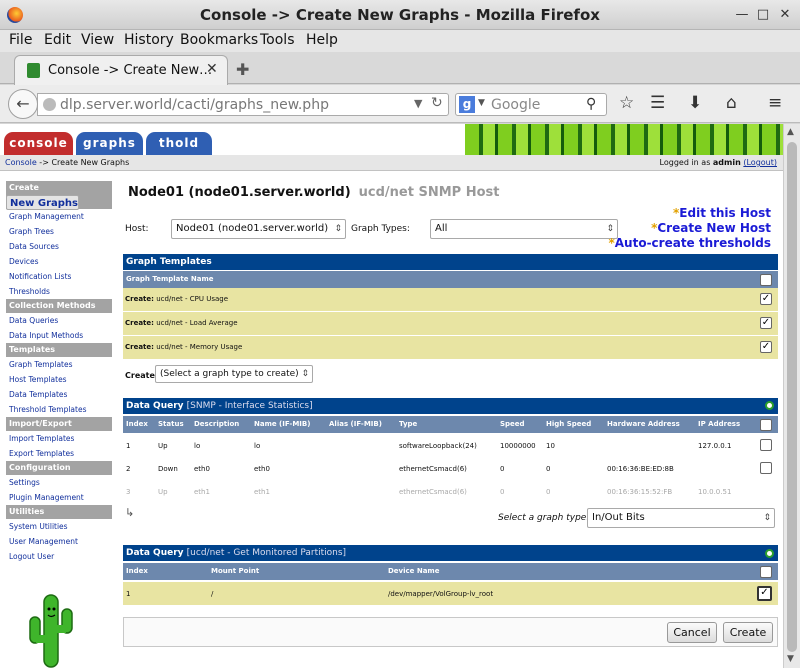  What do you see at coordinates (418, 103) in the screenshot?
I see `url-dropdown-icon: ▼` at bounding box center [418, 103].